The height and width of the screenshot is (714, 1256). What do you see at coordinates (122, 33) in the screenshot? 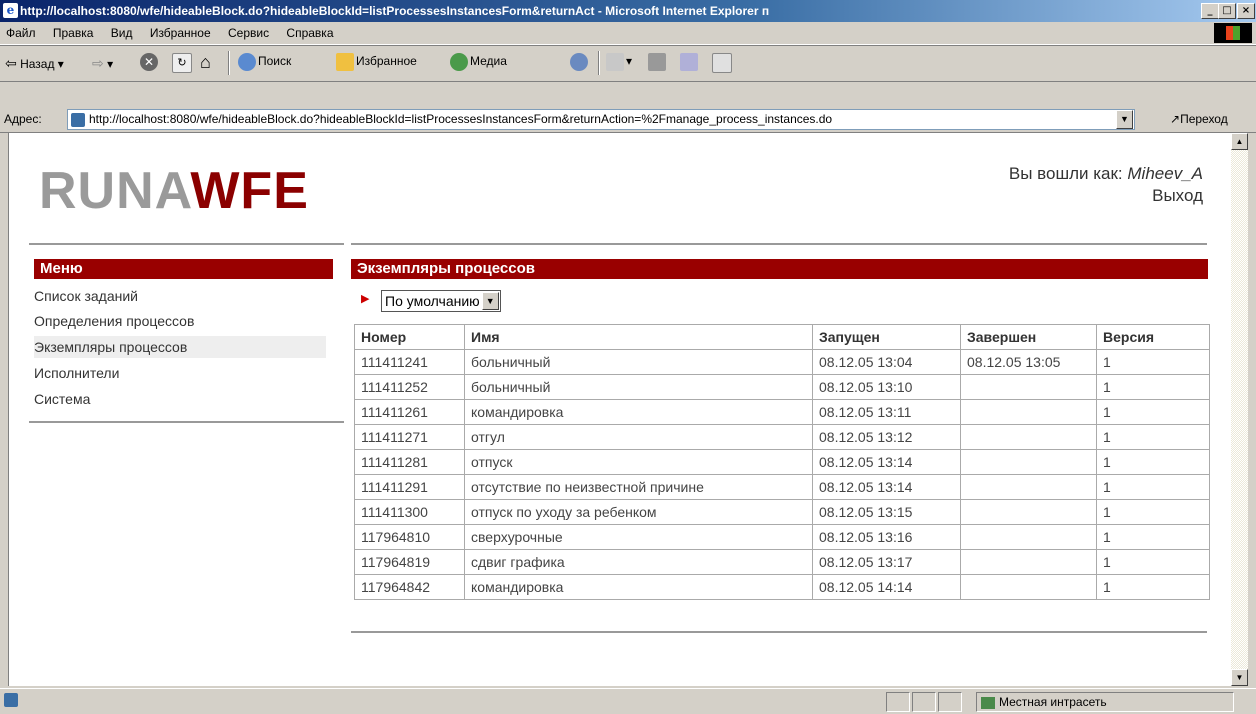
I see `menu-view: Вид` at bounding box center [122, 33].